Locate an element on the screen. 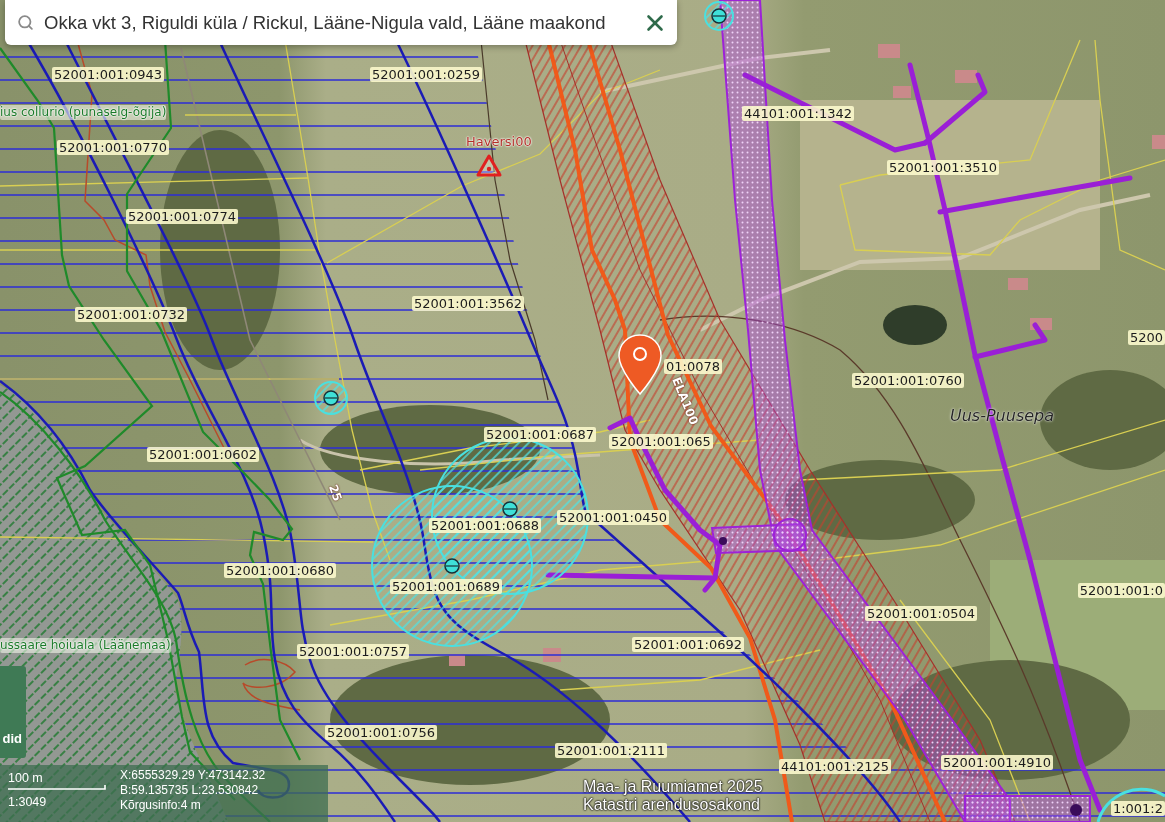 Image resolution: width=1165 pixels, height=822 pixels. search-field: Okka vkt 3, Riguldi küla / Rickul, Lääne-Nigula vald, Lääne maakond is located at coordinates (341, 22).